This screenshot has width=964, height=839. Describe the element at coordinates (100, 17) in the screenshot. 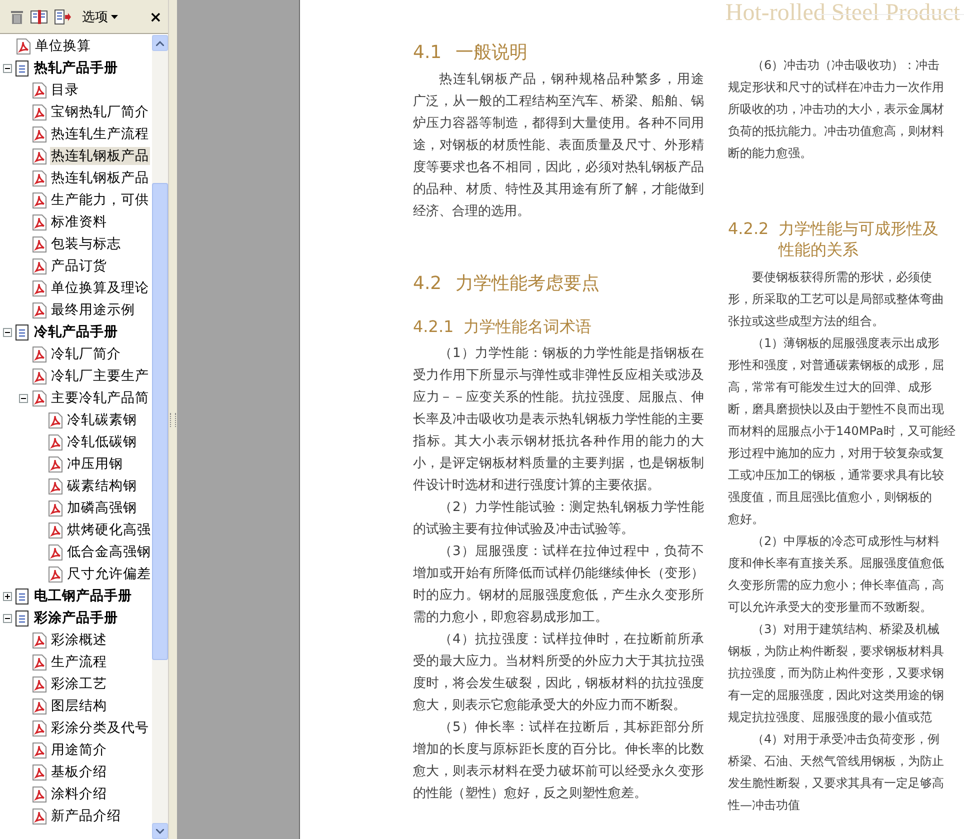

I see `options-menu: 选项` at that location.